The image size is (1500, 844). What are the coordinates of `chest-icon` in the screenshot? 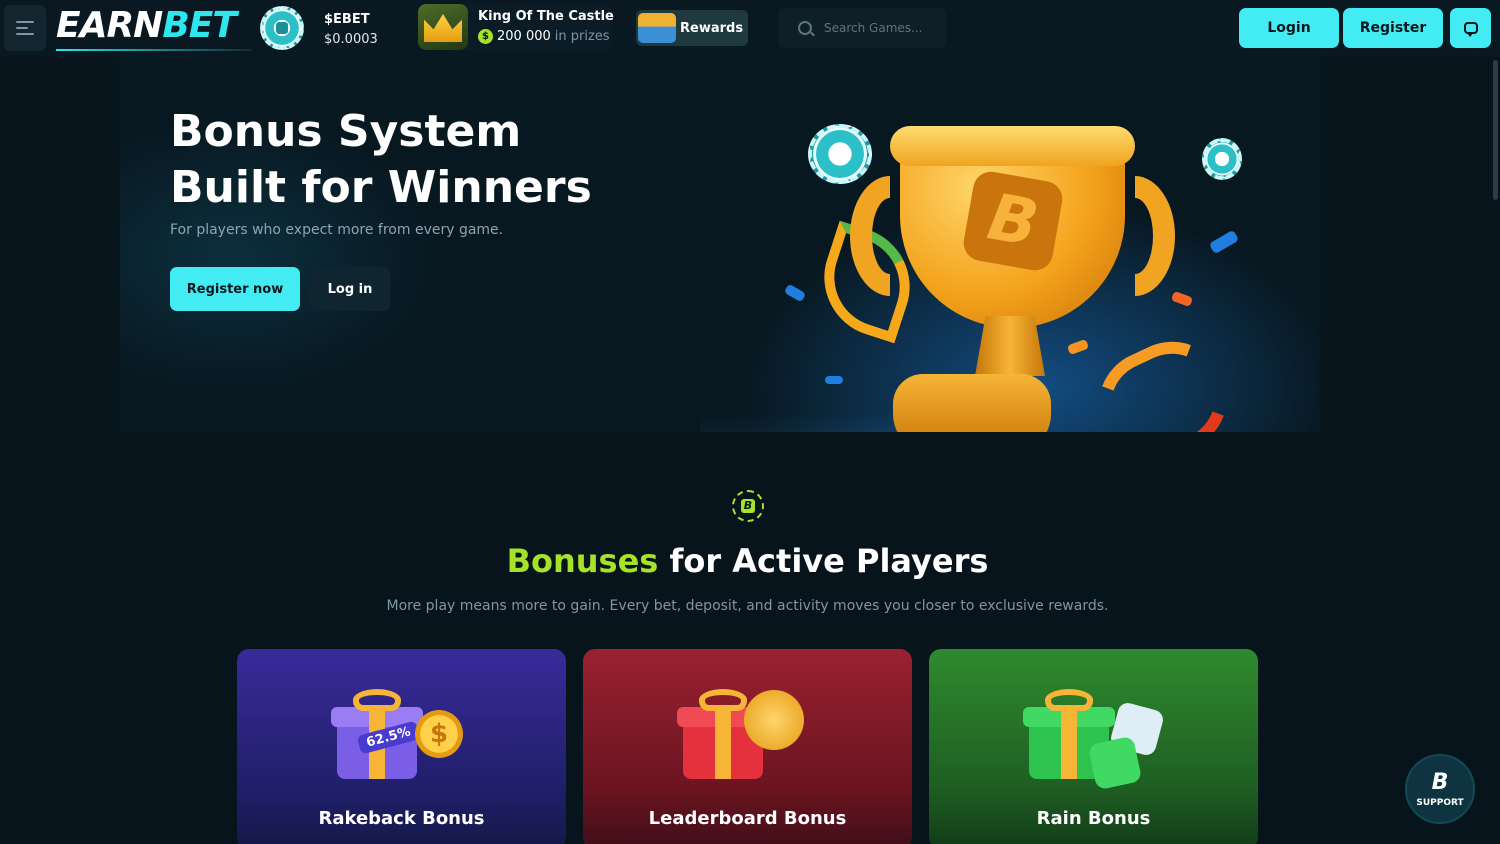 It's located at (657, 28).